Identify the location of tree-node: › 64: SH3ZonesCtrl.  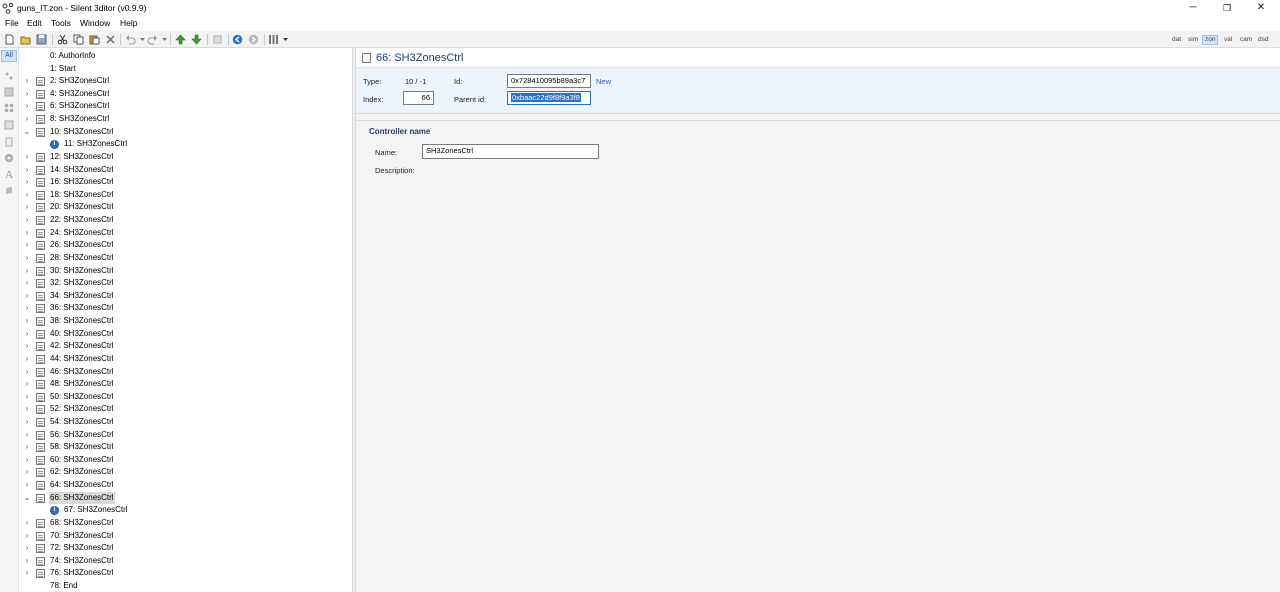
(185, 485).